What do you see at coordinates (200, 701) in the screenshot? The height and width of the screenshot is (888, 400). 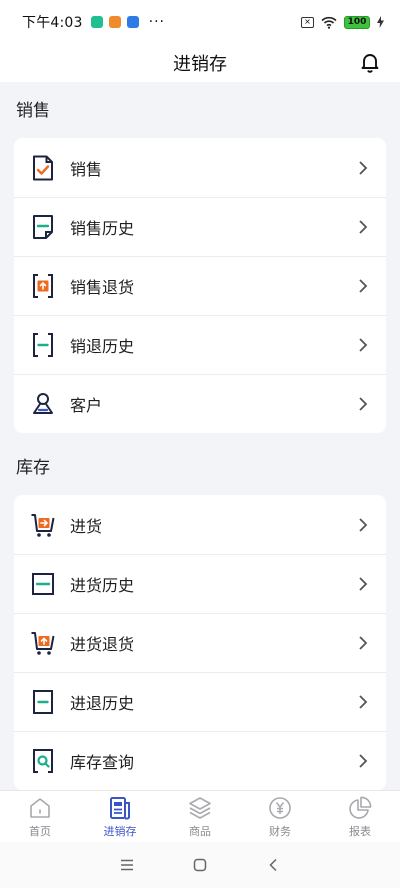 I see `menu-item-purchase-return-history: 进退历史` at bounding box center [200, 701].